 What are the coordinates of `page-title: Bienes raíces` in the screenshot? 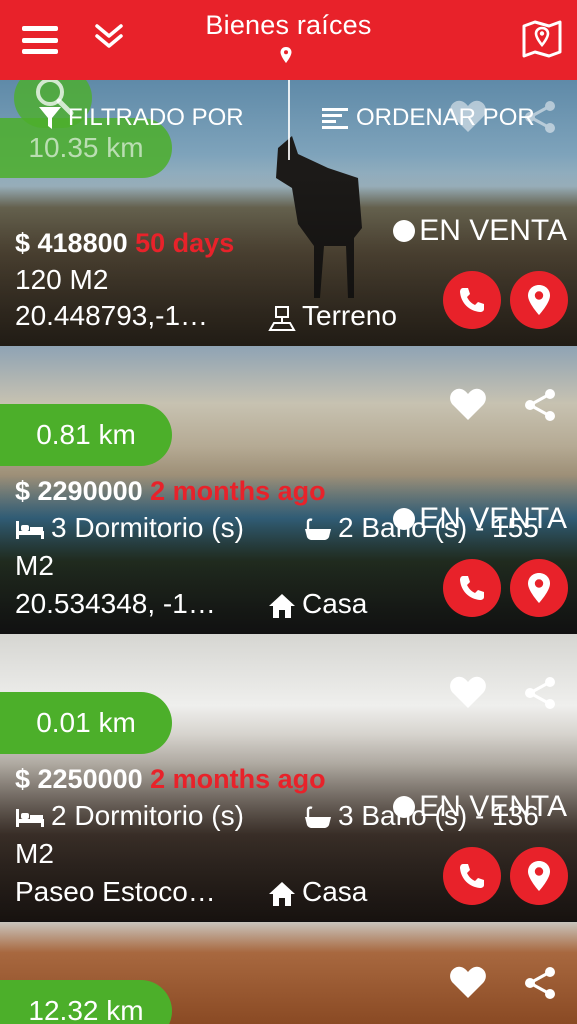 It's located at (288, 25).